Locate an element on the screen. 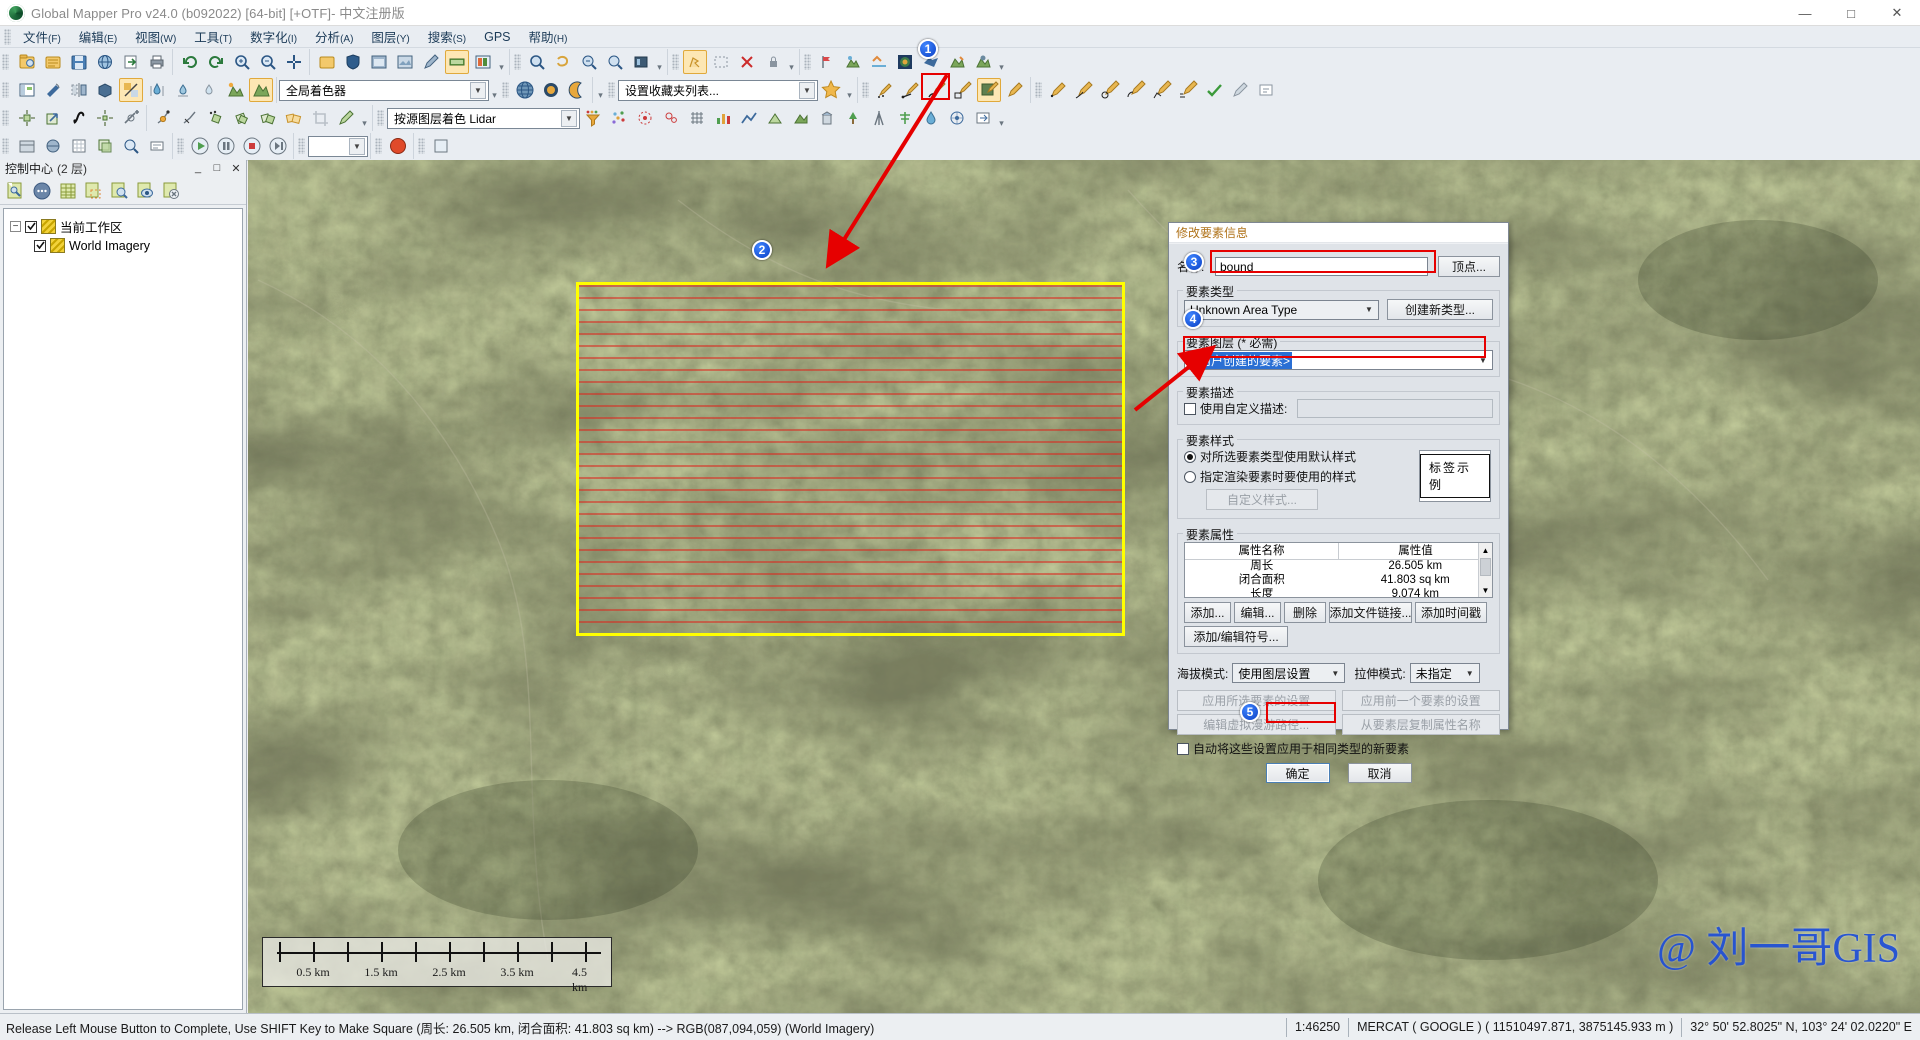  rotate-feature-icon is located at coordinates (242, 118).